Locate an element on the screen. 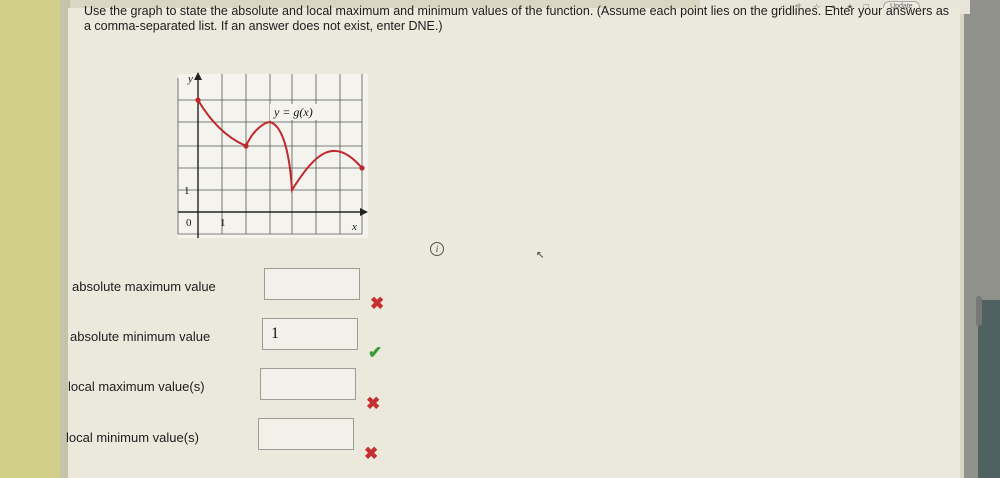 The width and height of the screenshot is (1000, 478). info-icon: i is located at coordinates (437, 249).